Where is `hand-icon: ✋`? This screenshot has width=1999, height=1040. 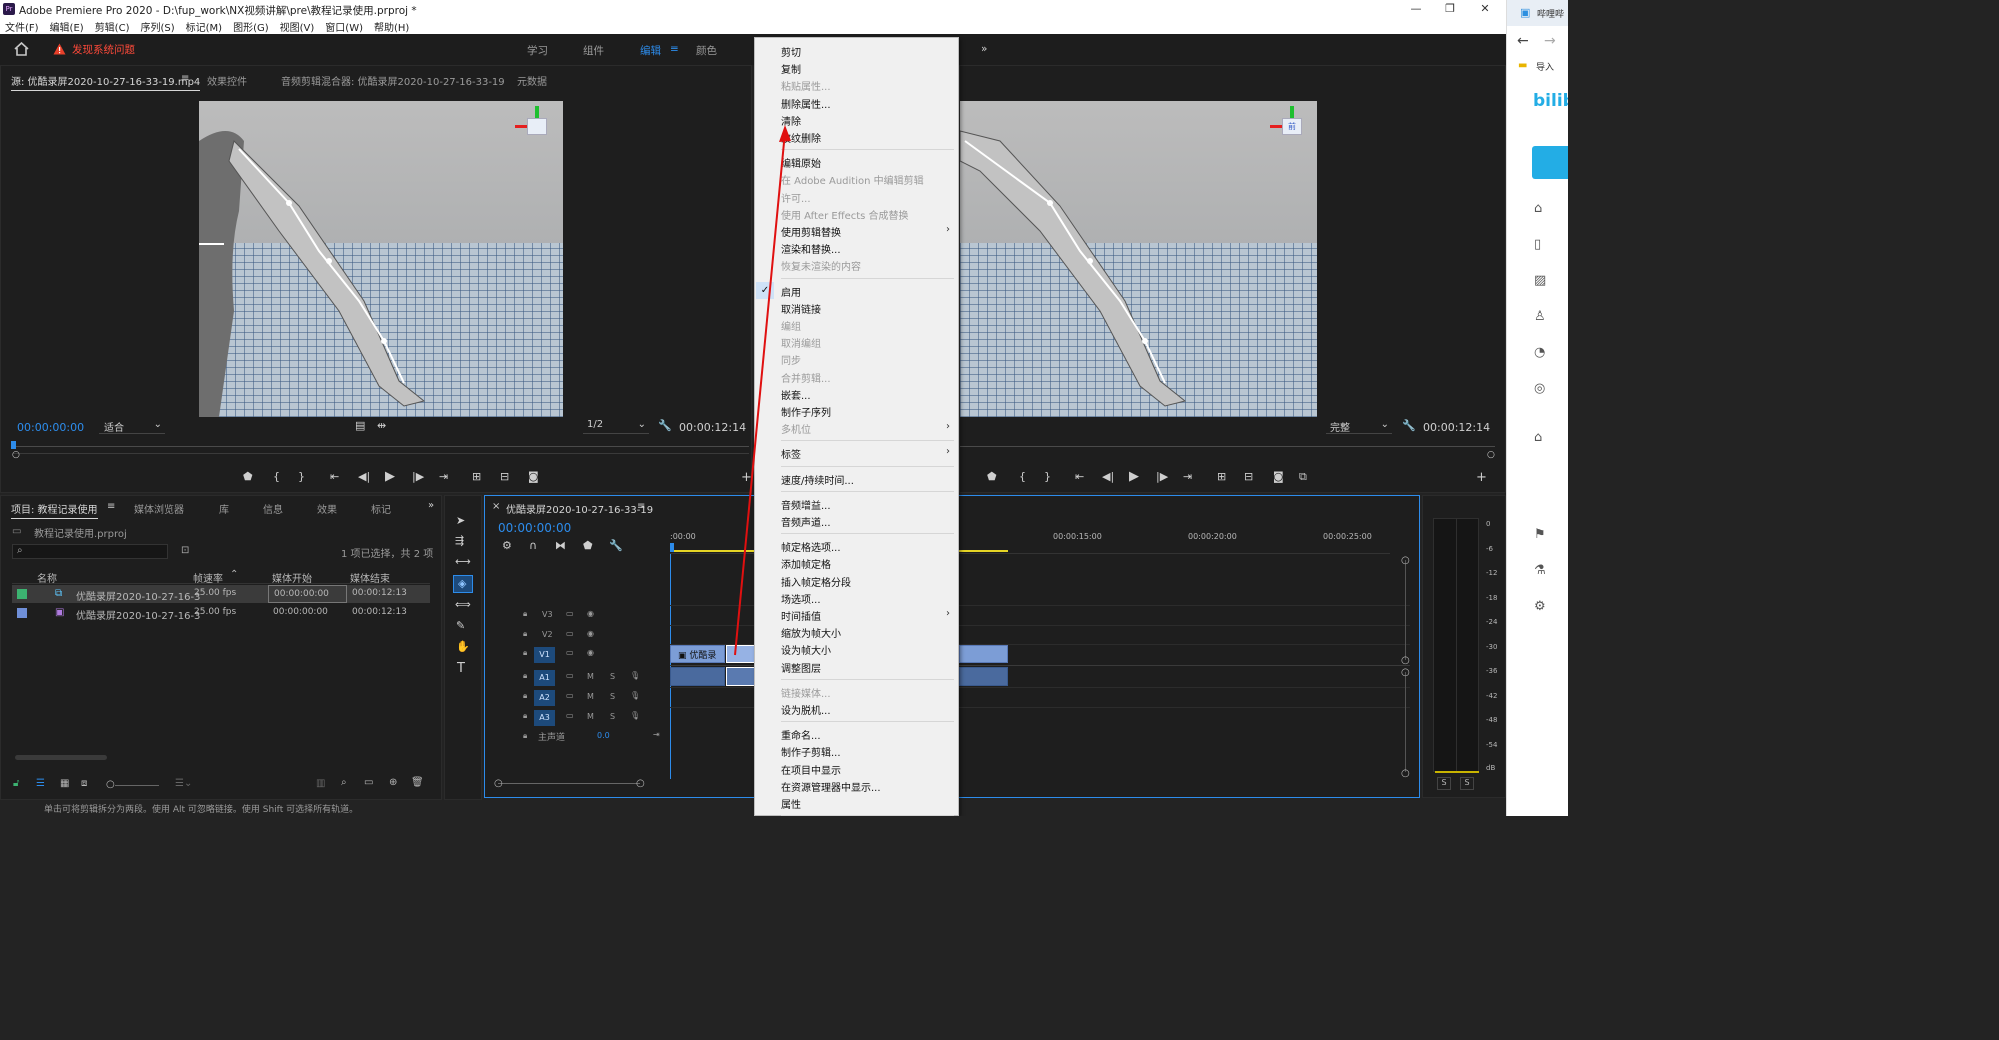
hand-icon: ✋ is located at coordinates (463, 646).